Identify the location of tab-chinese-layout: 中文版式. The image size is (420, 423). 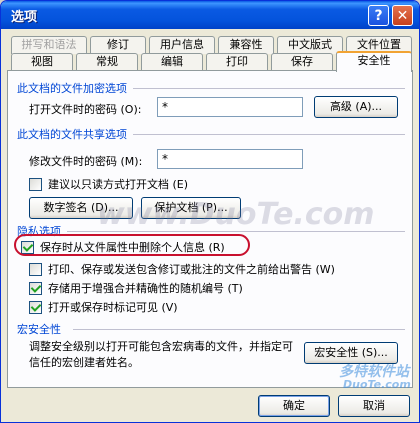
(310, 45).